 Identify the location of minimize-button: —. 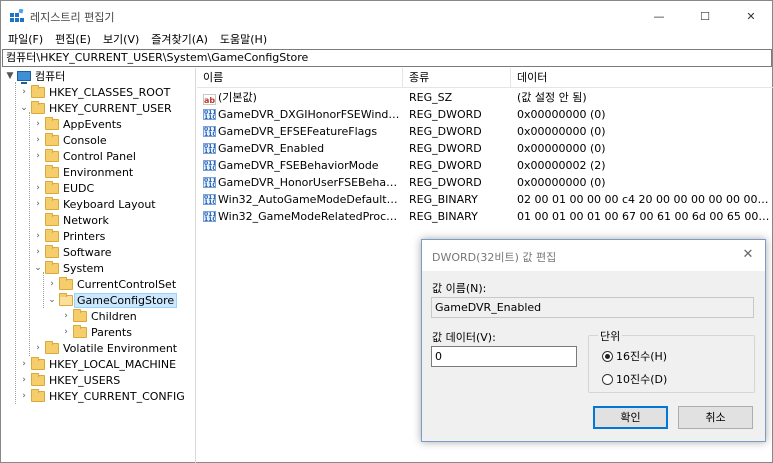
(659, 16).